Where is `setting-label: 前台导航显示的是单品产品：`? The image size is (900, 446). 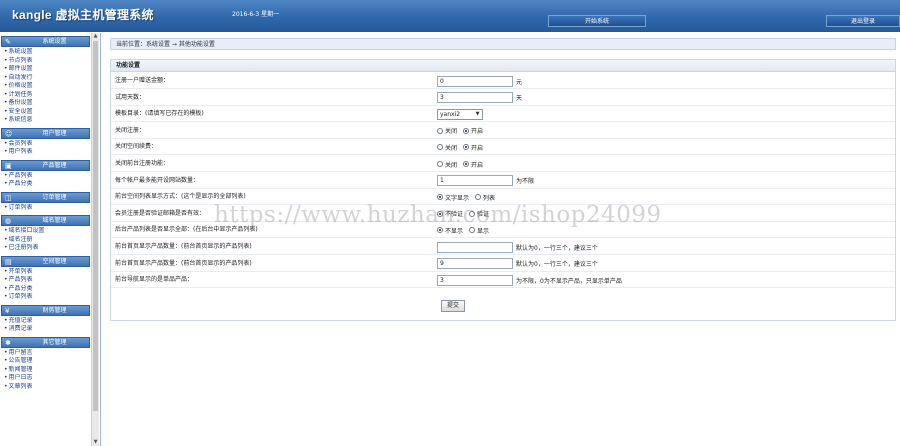
setting-label: 前台导航显示的是单品产品： is located at coordinates (154, 280).